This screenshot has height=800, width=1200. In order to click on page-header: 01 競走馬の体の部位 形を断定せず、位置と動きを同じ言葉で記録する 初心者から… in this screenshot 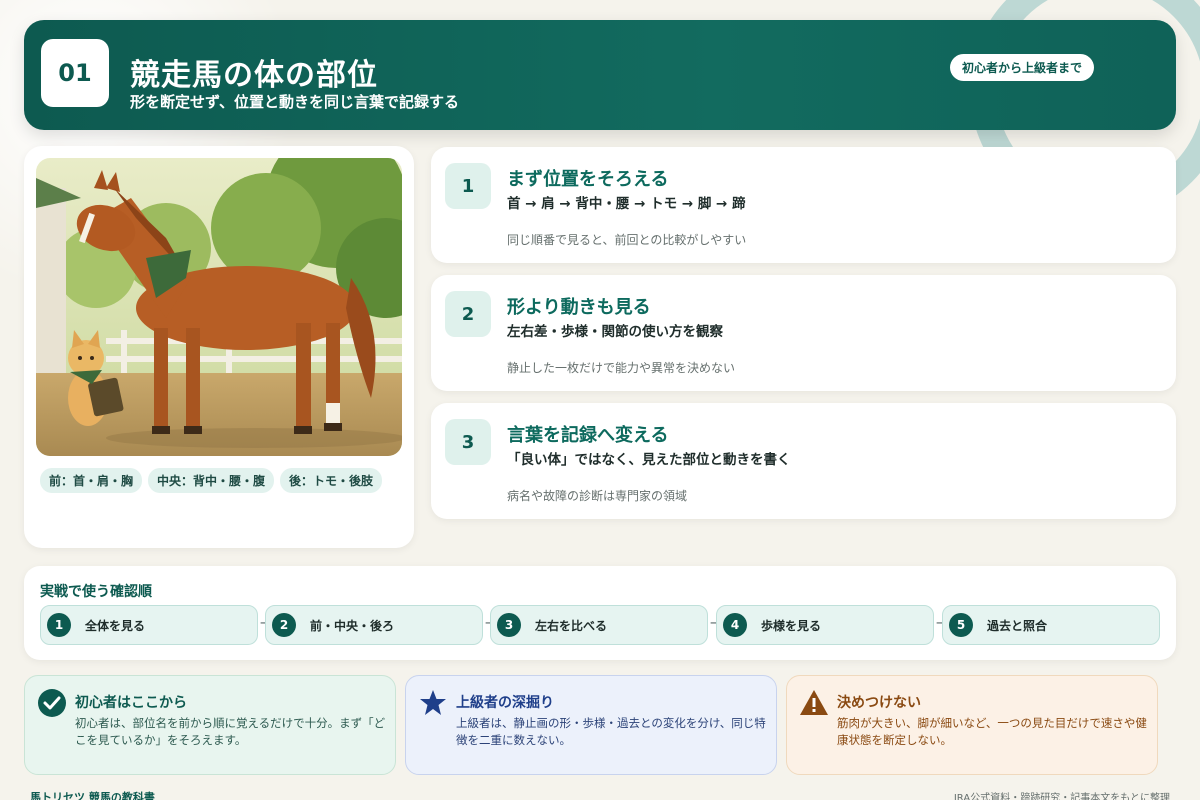, I will do `click(600, 75)`.